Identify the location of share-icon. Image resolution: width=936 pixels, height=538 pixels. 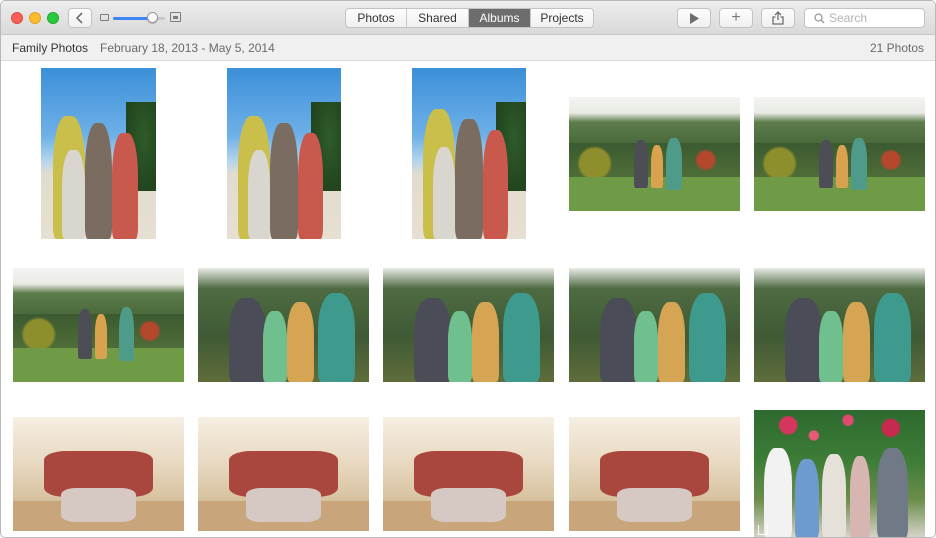
(778, 18).